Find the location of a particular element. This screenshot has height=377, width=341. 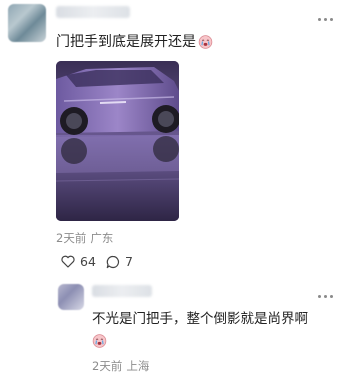

comment-time: 2天前 is located at coordinates (71, 238).